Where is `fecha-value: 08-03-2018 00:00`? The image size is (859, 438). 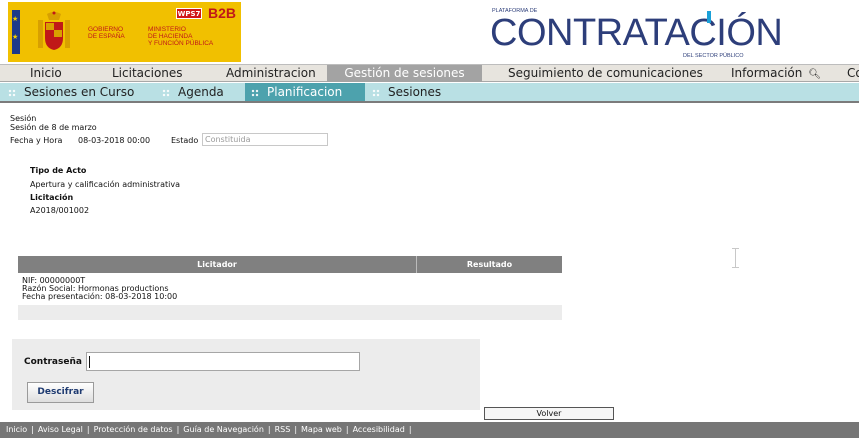
fecha-value: 08-03-2018 00:00 is located at coordinates (114, 140).